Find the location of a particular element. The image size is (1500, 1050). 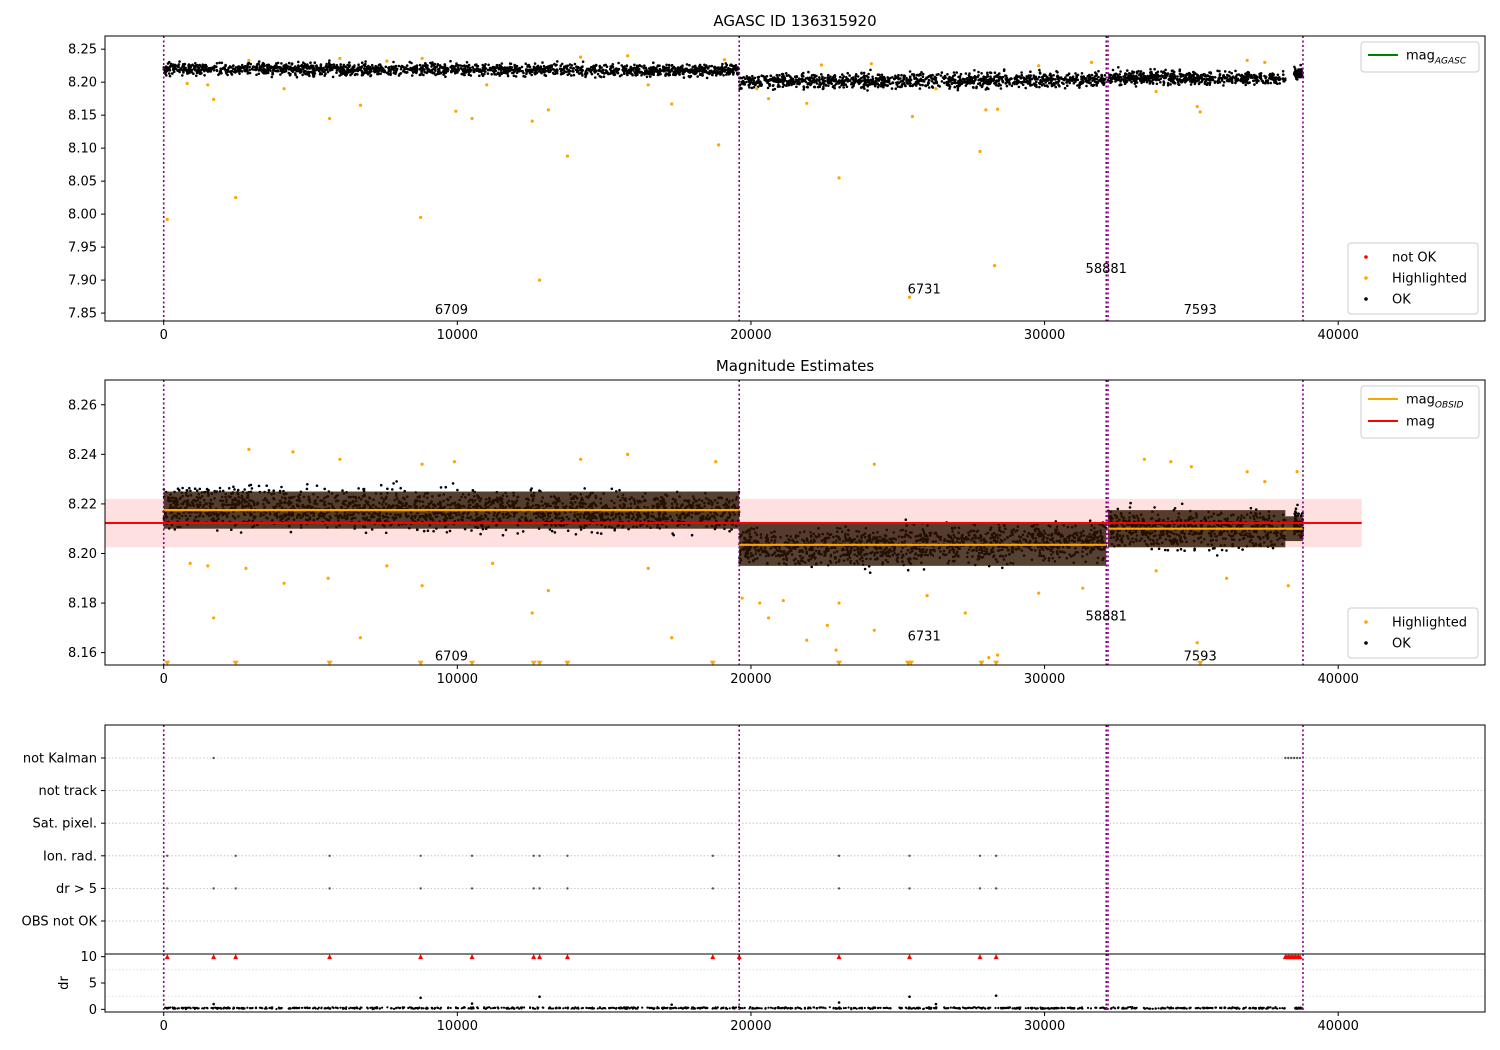

agasc-legend-label: OK is located at coordinates (1401, 300).